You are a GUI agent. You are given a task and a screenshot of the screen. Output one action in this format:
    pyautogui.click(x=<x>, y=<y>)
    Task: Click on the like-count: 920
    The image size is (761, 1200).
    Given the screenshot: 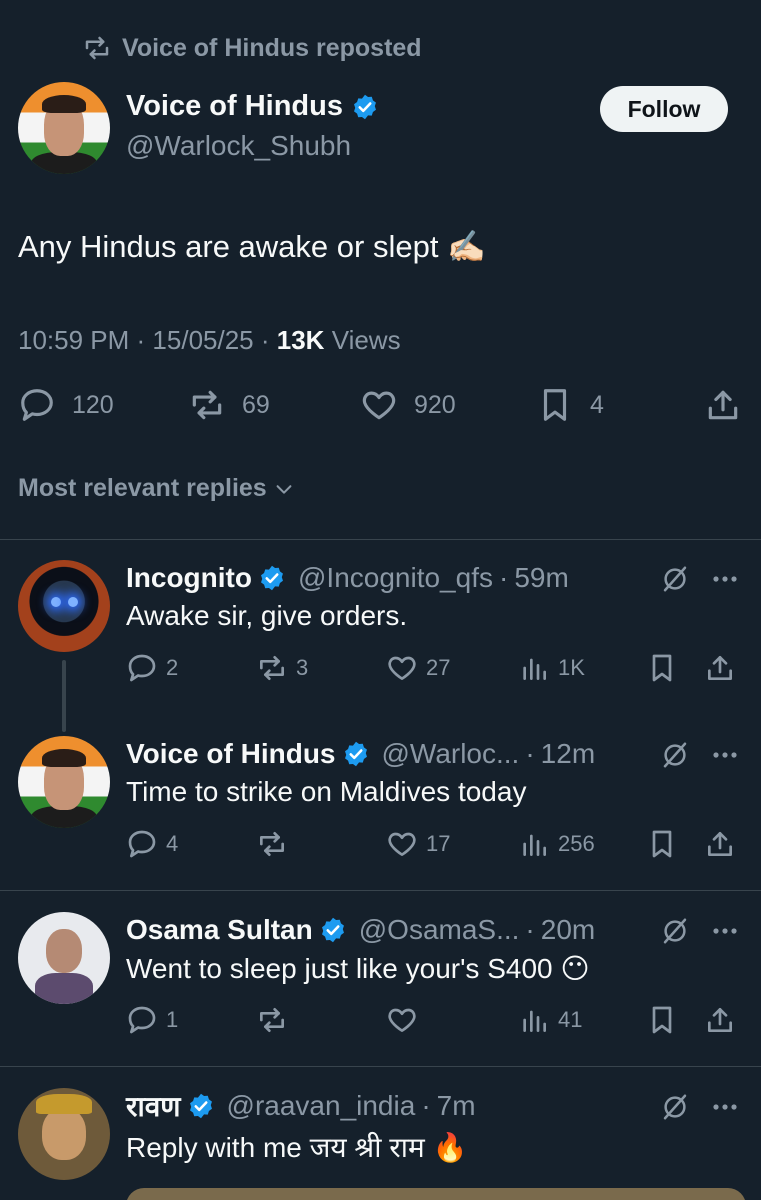 What is the action you would take?
    pyautogui.click(x=435, y=404)
    